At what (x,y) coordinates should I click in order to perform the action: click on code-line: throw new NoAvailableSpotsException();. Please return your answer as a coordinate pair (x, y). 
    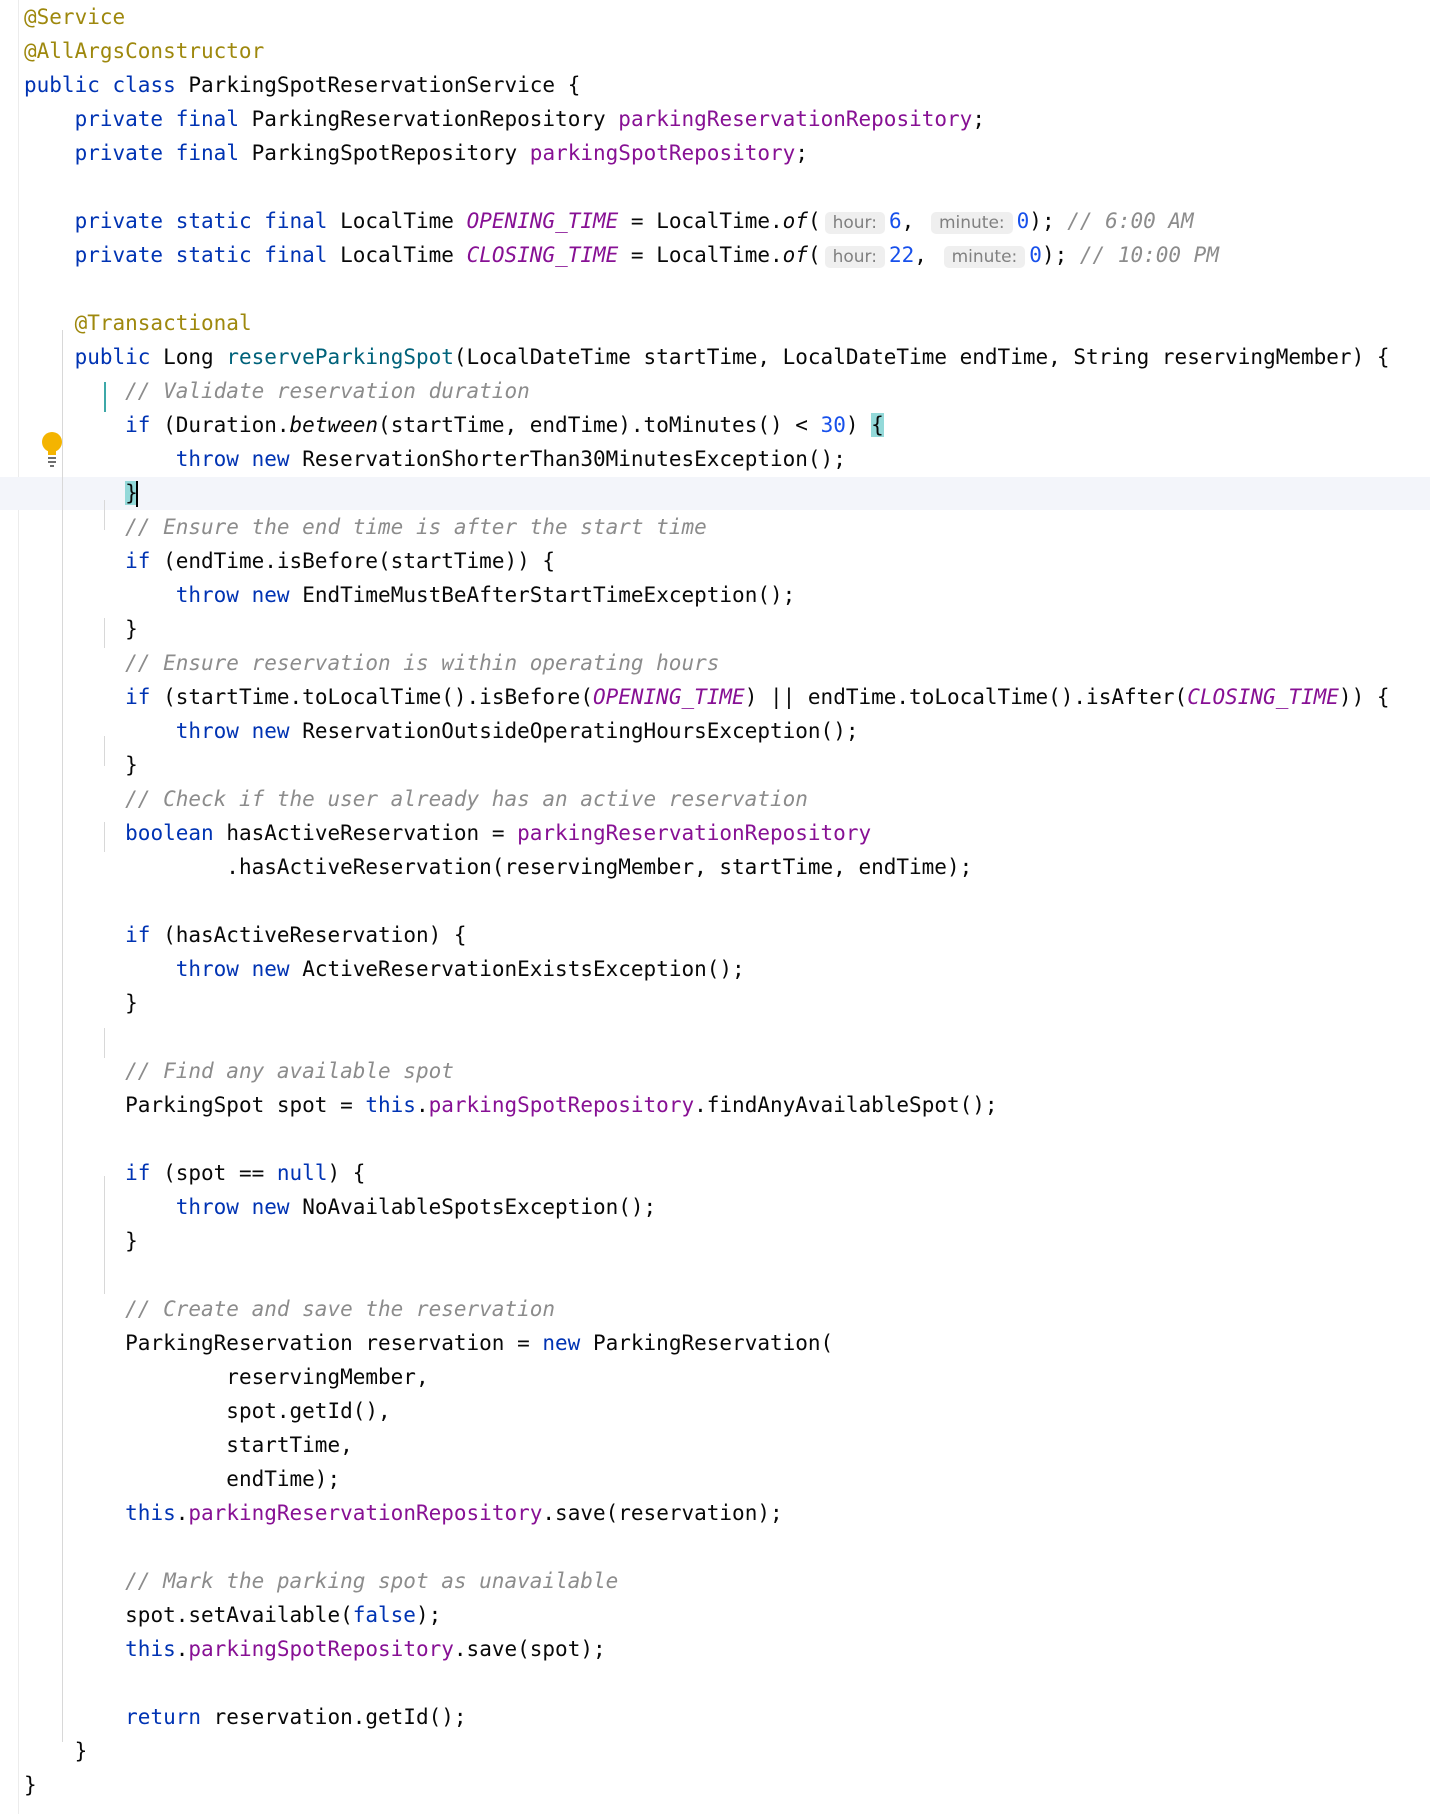
    Looking at the image, I should click on (340, 1207).